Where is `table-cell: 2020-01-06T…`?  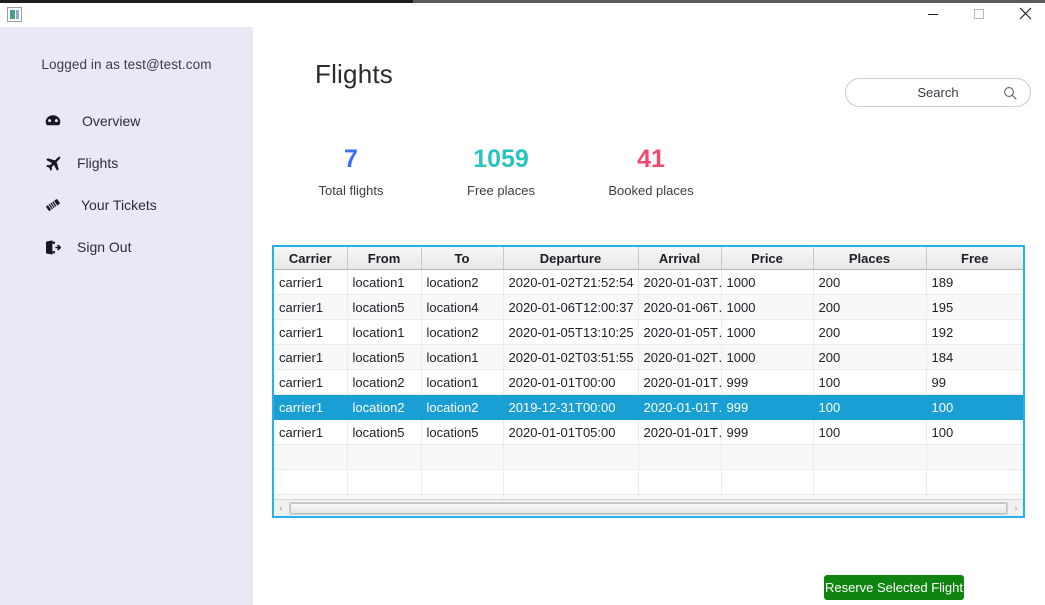 table-cell: 2020-01-06T… is located at coordinates (680, 307).